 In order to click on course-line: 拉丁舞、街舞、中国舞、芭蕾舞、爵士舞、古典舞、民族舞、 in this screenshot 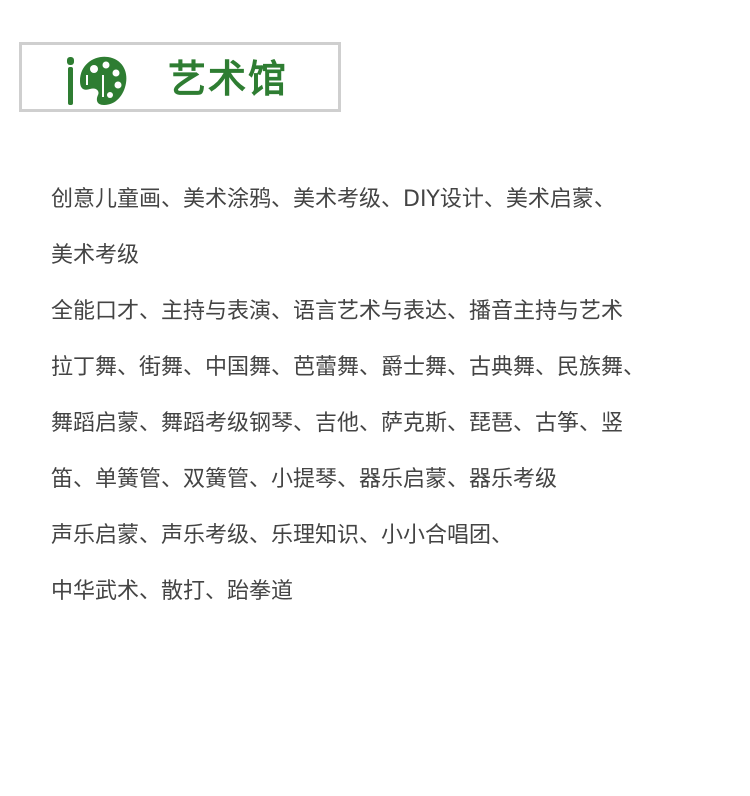, I will do `click(348, 367)`.